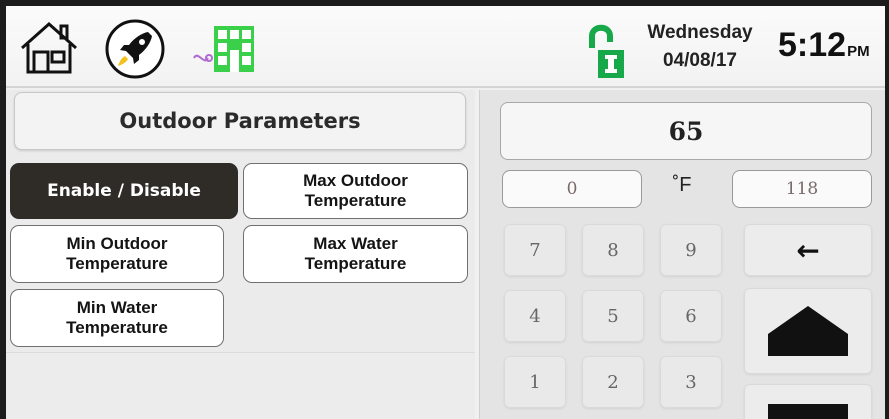  I want to click on max-value-display: 118, so click(802, 189).